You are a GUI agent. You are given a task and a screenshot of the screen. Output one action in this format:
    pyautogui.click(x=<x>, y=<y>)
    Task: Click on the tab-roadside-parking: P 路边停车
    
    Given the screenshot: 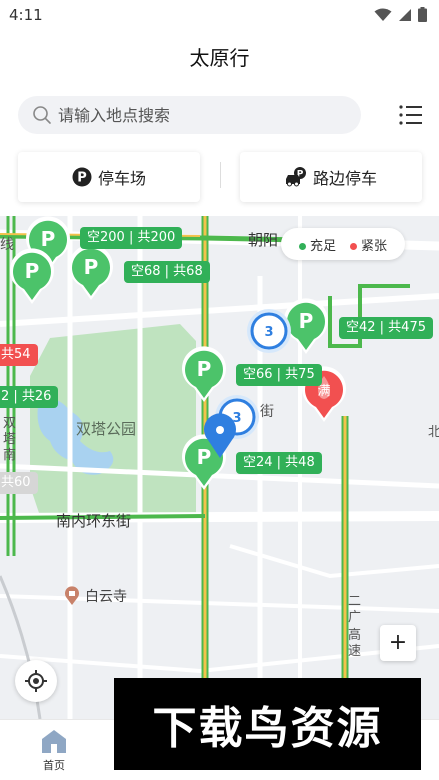 What is the action you would take?
    pyautogui.click(x=331, y=177)
    